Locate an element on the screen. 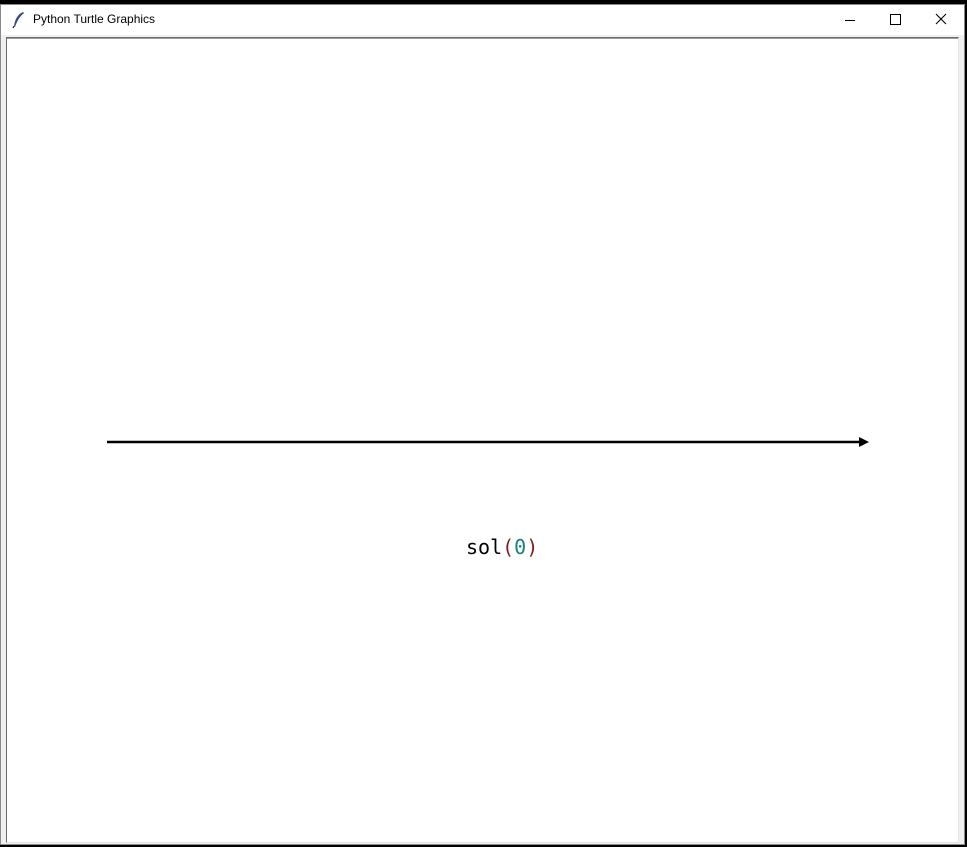 The image size is (967, 847). maximize-button is located at coordinates (896, 20).